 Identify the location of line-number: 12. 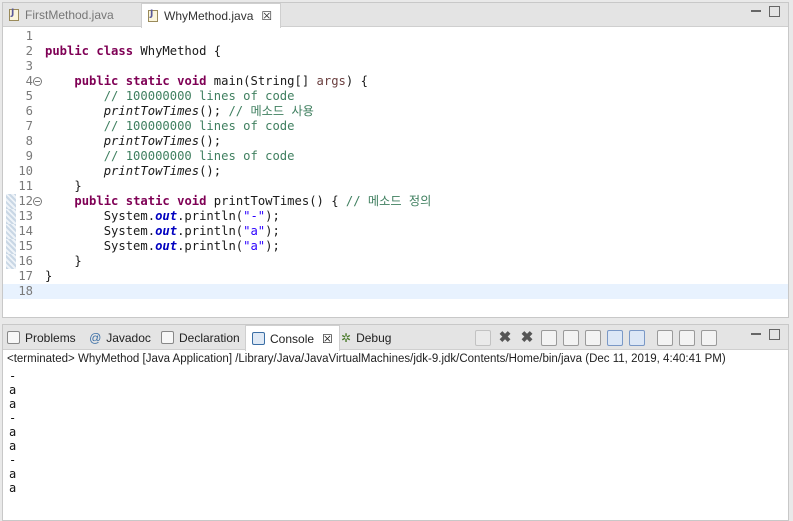
(25, 201).